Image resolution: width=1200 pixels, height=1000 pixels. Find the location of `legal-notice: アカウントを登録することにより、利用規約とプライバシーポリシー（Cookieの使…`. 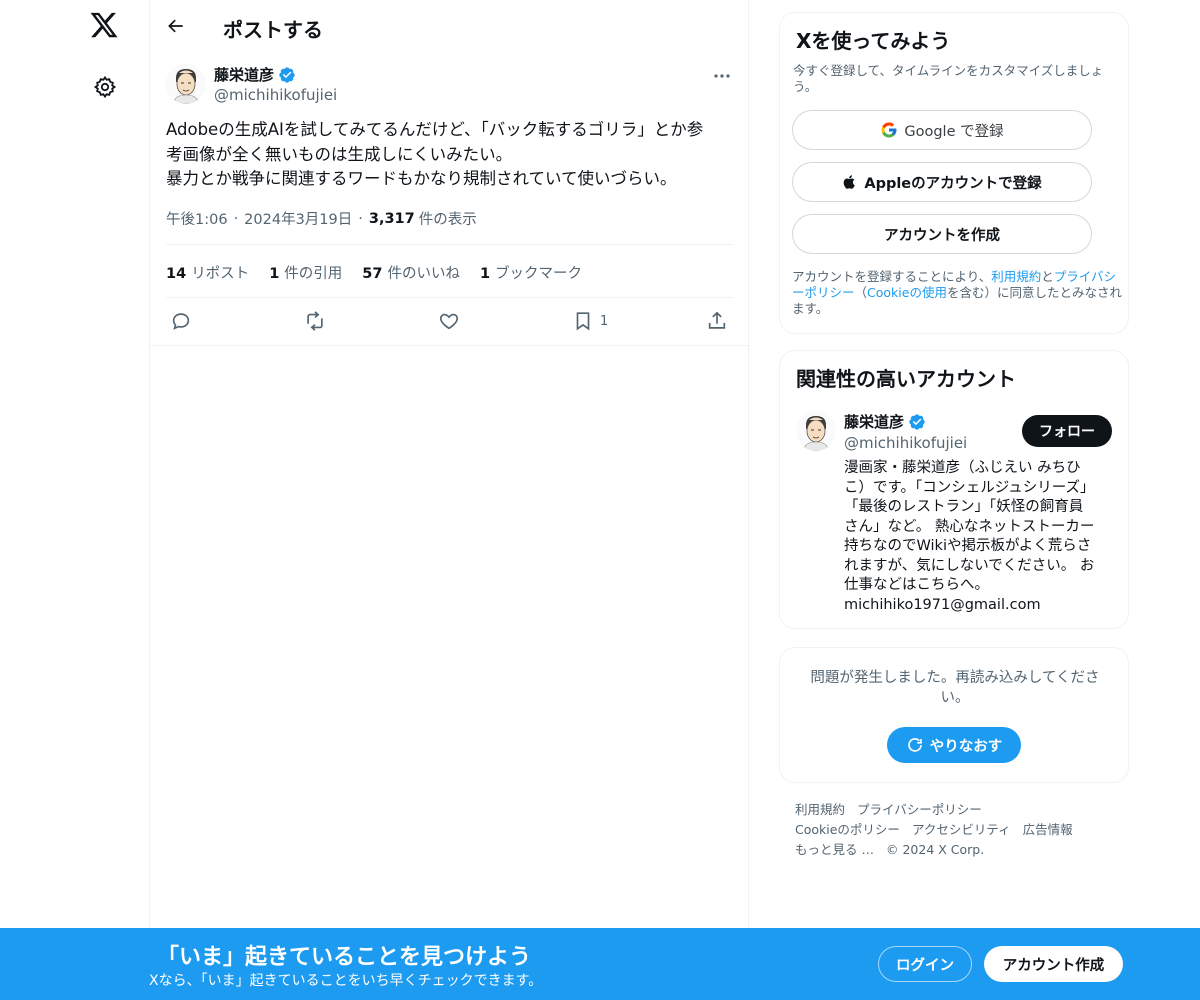

legal-notice: アカウントを登録することにより、利用規約とプライバシーポリシー（Cookieの使… is located at coordinates (957, 293).